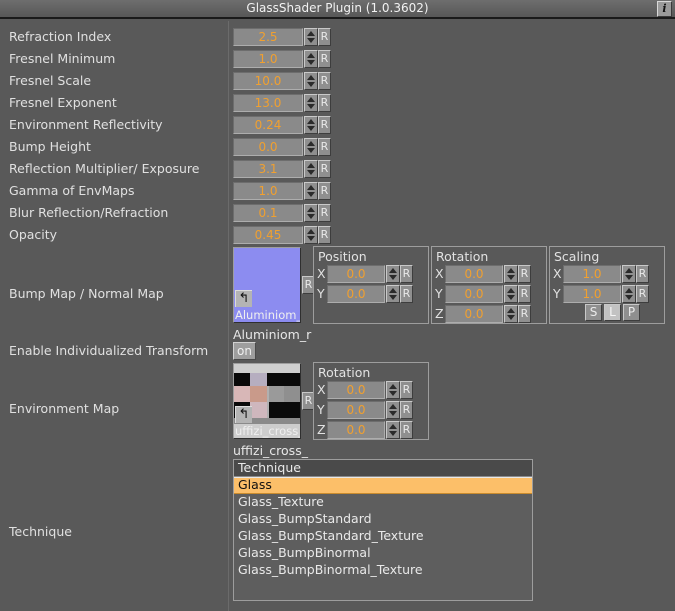 The height and width of the screenshot is (611, 675). I want to click on bump-map-scaling-y-axis: Y, so click(557, 293).